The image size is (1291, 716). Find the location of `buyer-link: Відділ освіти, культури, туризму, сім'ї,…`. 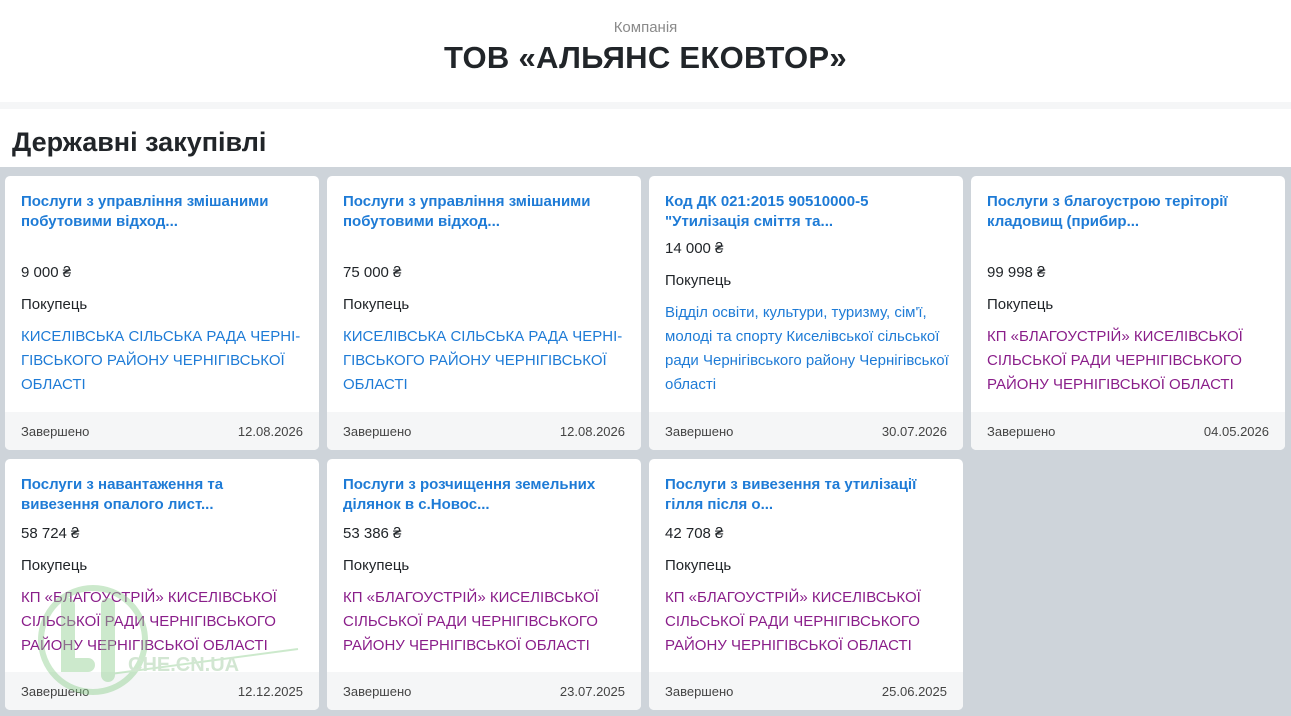

buyer-link: Відділ освіти, культури, туризму, сім'ї,… is located at coordinates (809, 349).